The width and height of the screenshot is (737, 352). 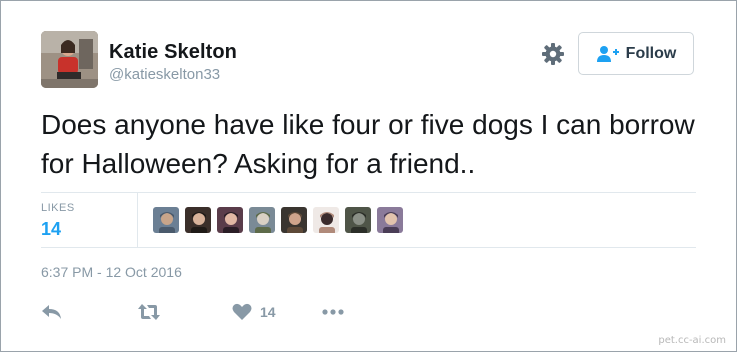 I want to click on gear-icon, so click(x=553, y=54).